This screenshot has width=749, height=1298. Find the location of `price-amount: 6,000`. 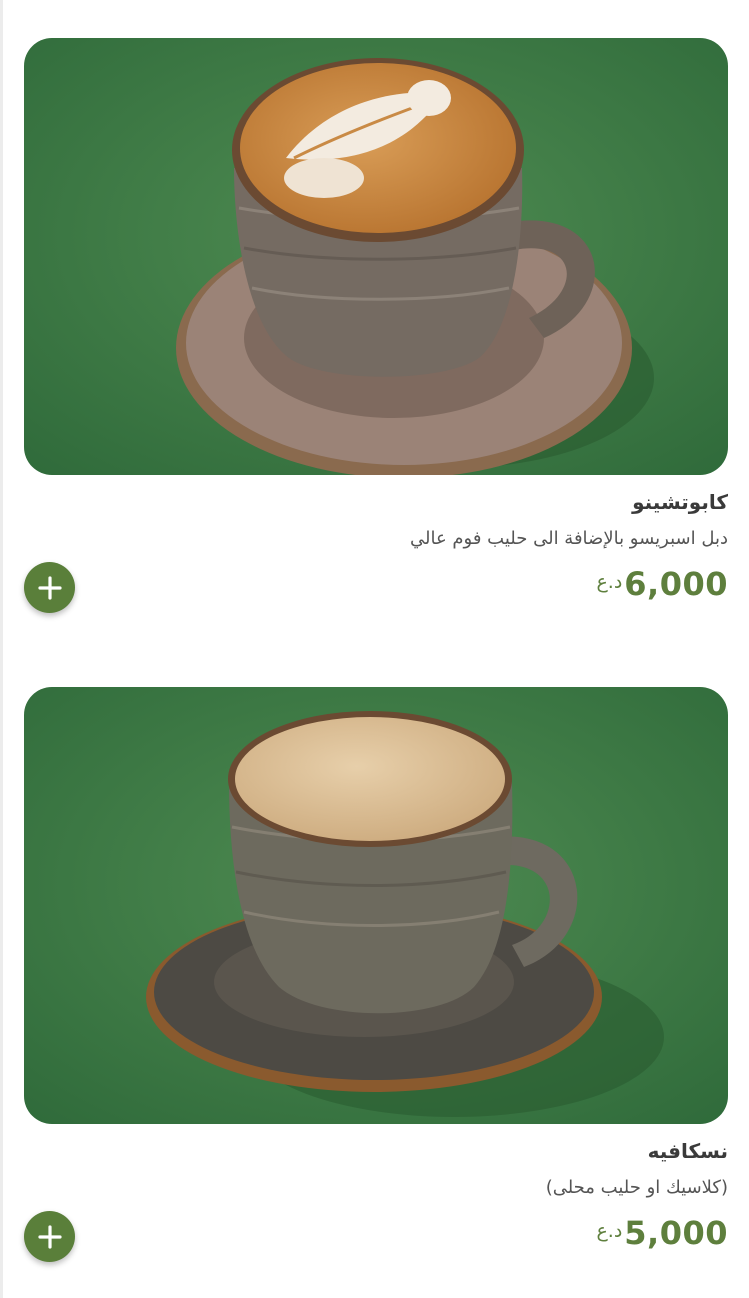

price-amount: 6,000 is located at coordinates (676, 584).